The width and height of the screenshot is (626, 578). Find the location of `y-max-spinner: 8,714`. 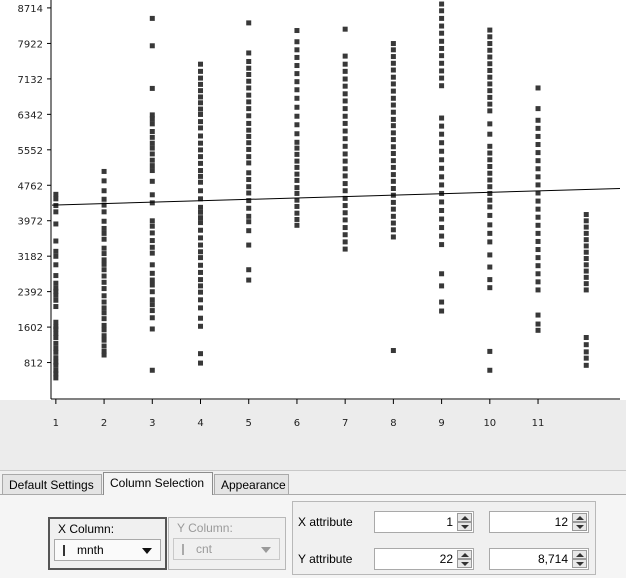

y-max-spinner: 8,714 is located at coordinates (539, 559).